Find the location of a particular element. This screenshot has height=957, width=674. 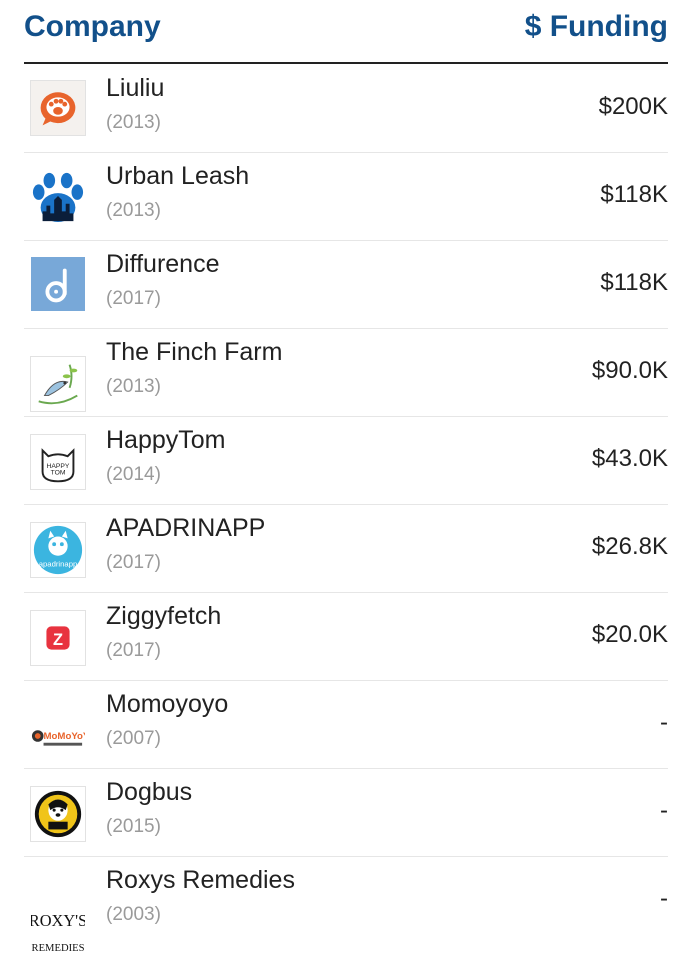

company-name: Momoyoyo is located at coordinates (167, 704).